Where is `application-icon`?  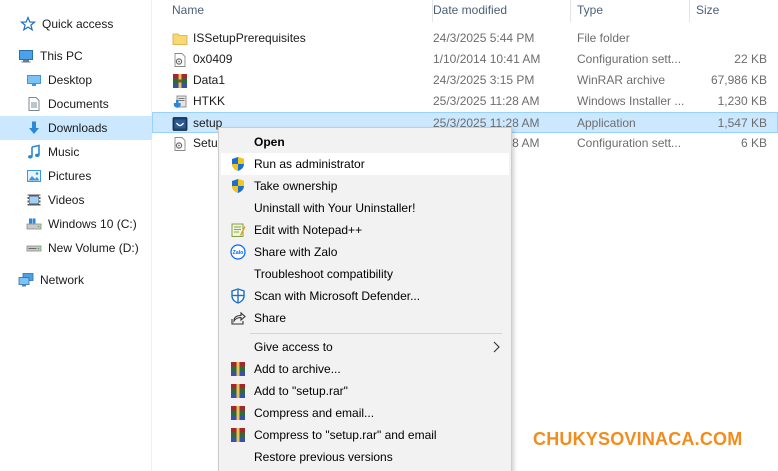 application-icon is located at coordinates (180, 123).